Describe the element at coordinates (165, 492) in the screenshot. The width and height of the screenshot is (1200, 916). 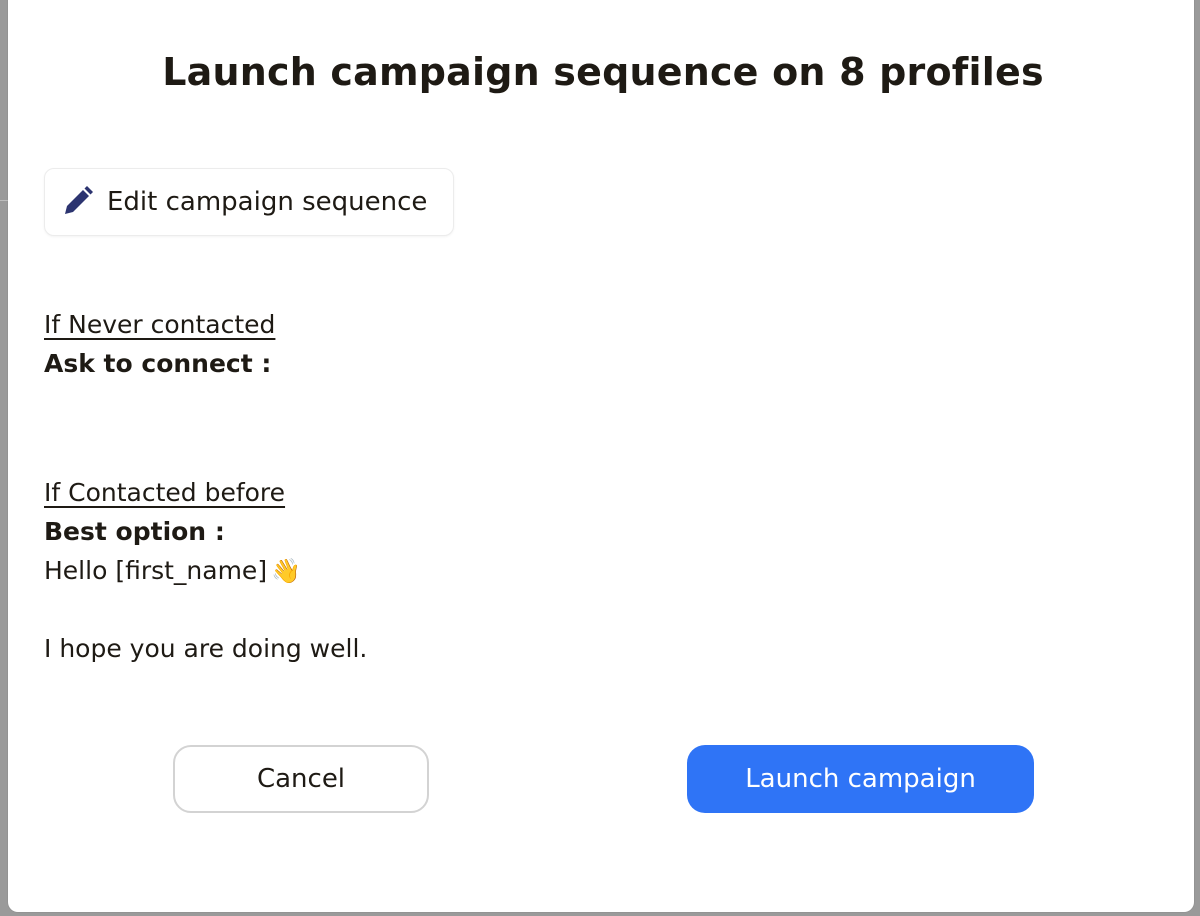
I see `section-heading-contacted-before: If Contacted before` at that location.